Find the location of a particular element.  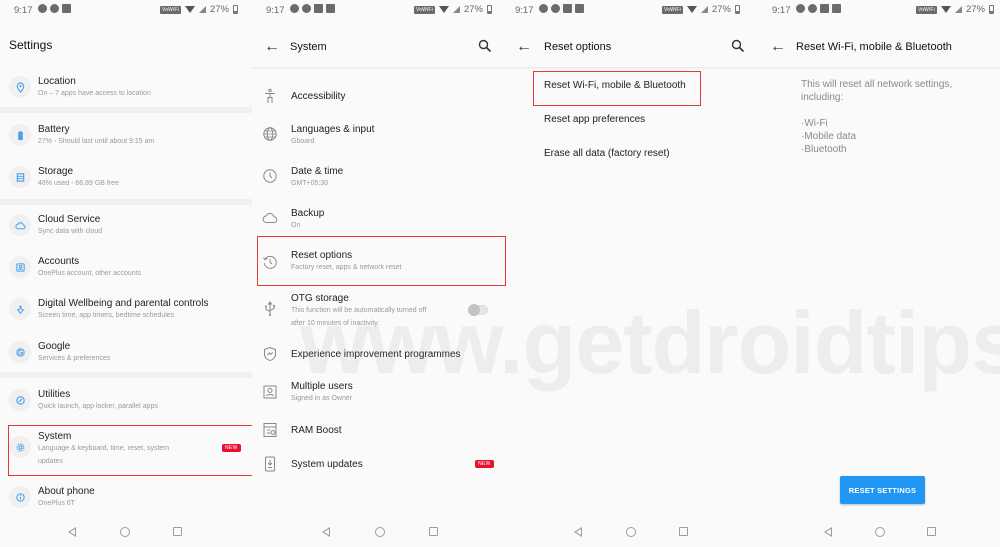

vowifi-icon: VoWiFi is located at coordinates (926, 9).